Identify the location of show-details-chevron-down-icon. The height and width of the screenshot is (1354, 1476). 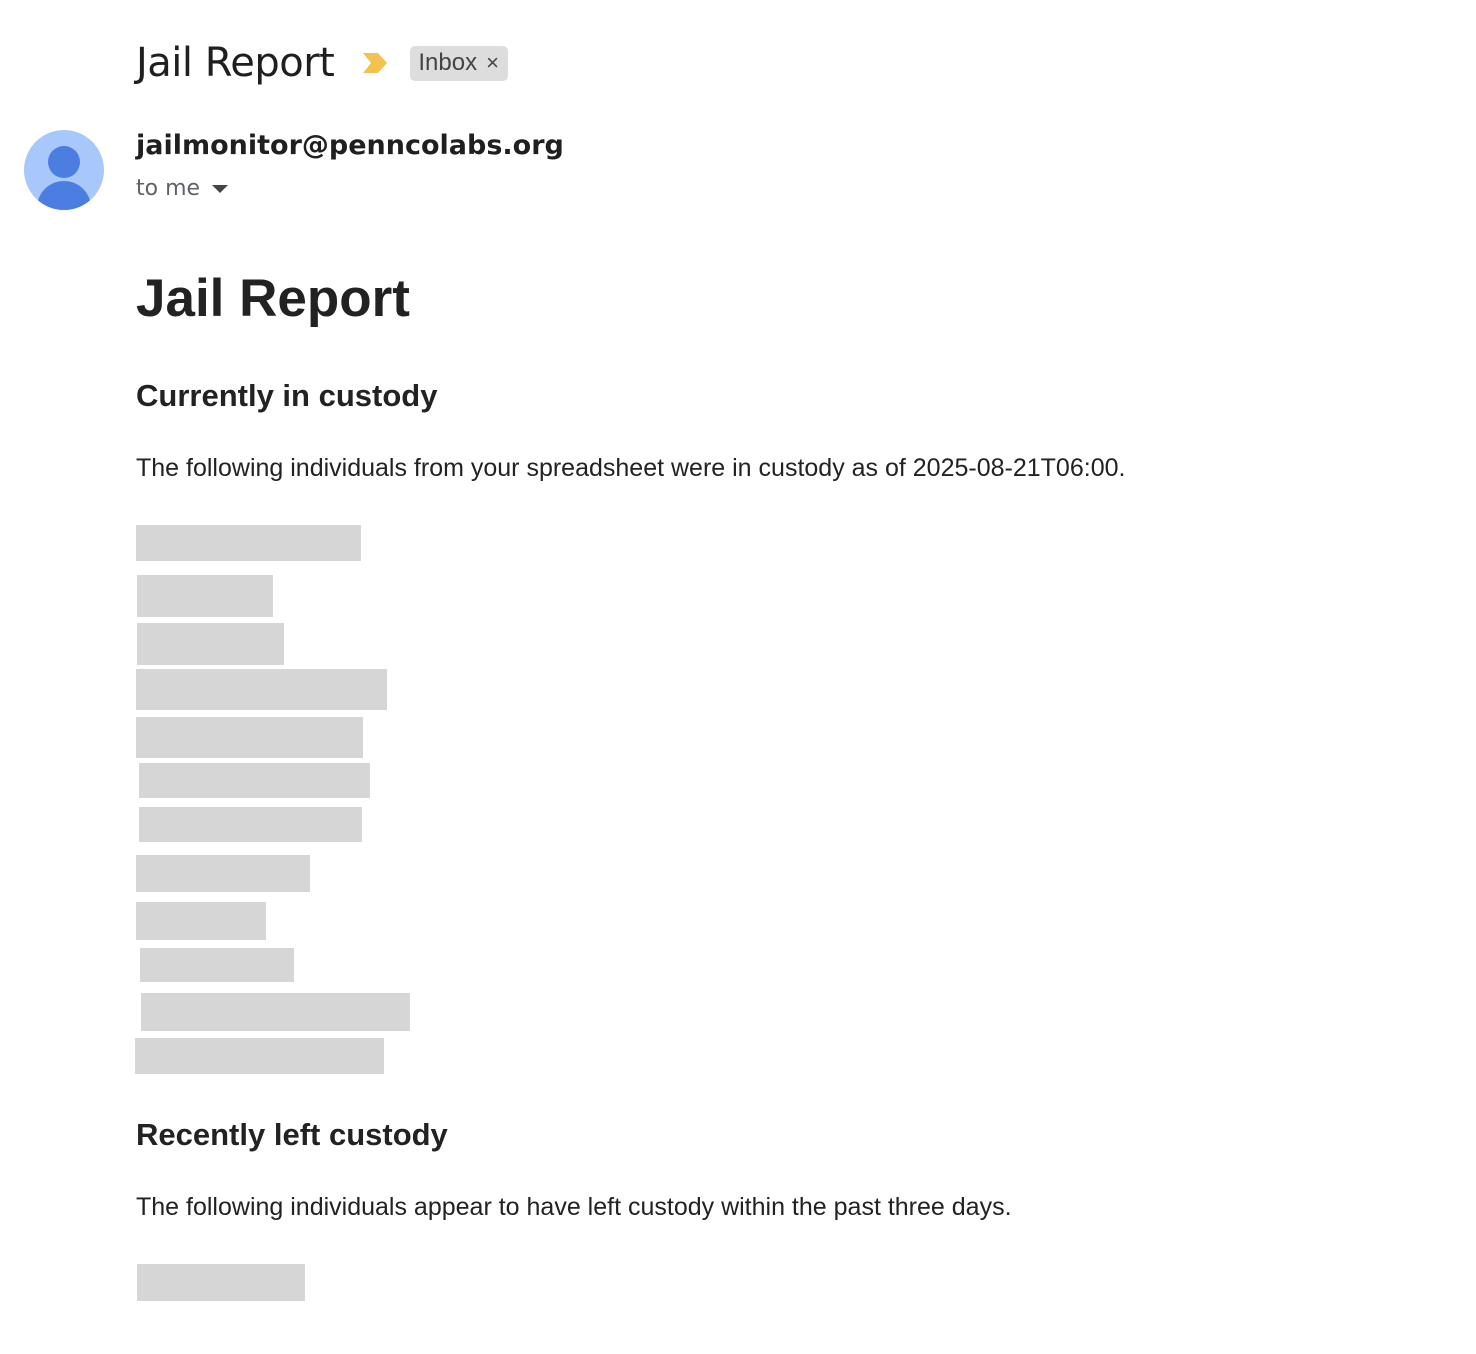
(220, 188).